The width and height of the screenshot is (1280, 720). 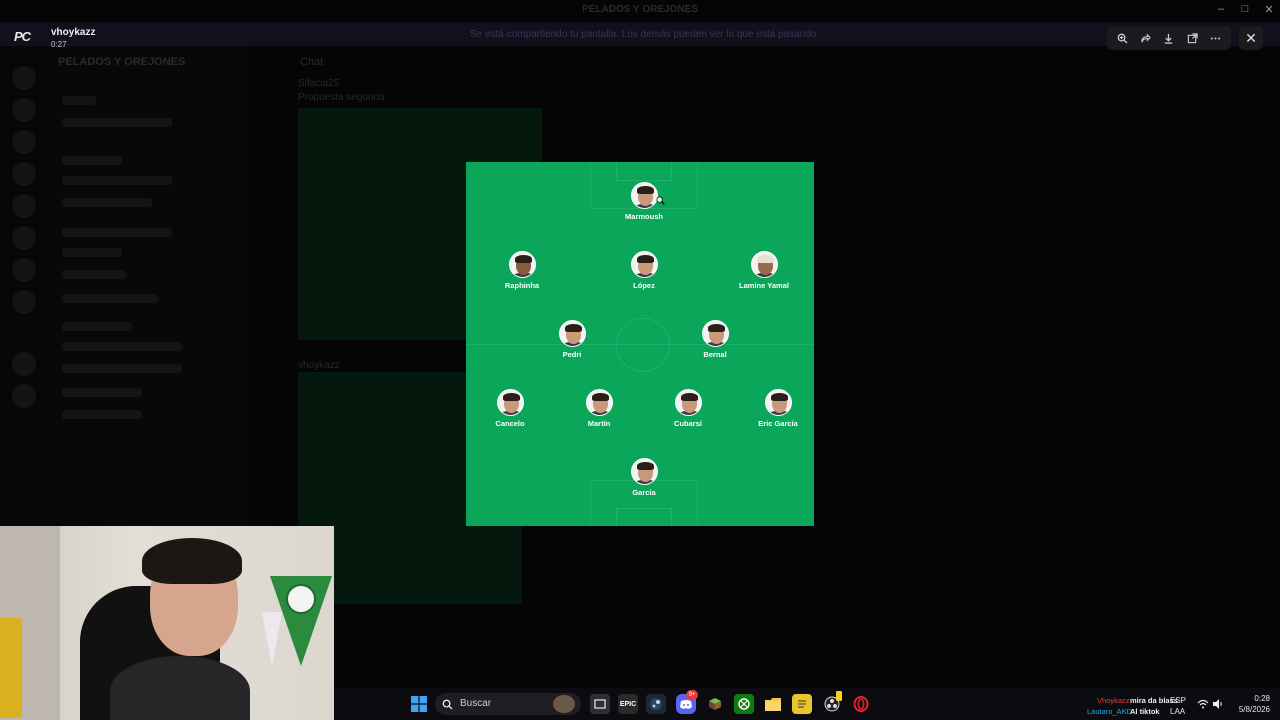 I want to click on clock-time: 0:28, so click(x=1262, y=698).